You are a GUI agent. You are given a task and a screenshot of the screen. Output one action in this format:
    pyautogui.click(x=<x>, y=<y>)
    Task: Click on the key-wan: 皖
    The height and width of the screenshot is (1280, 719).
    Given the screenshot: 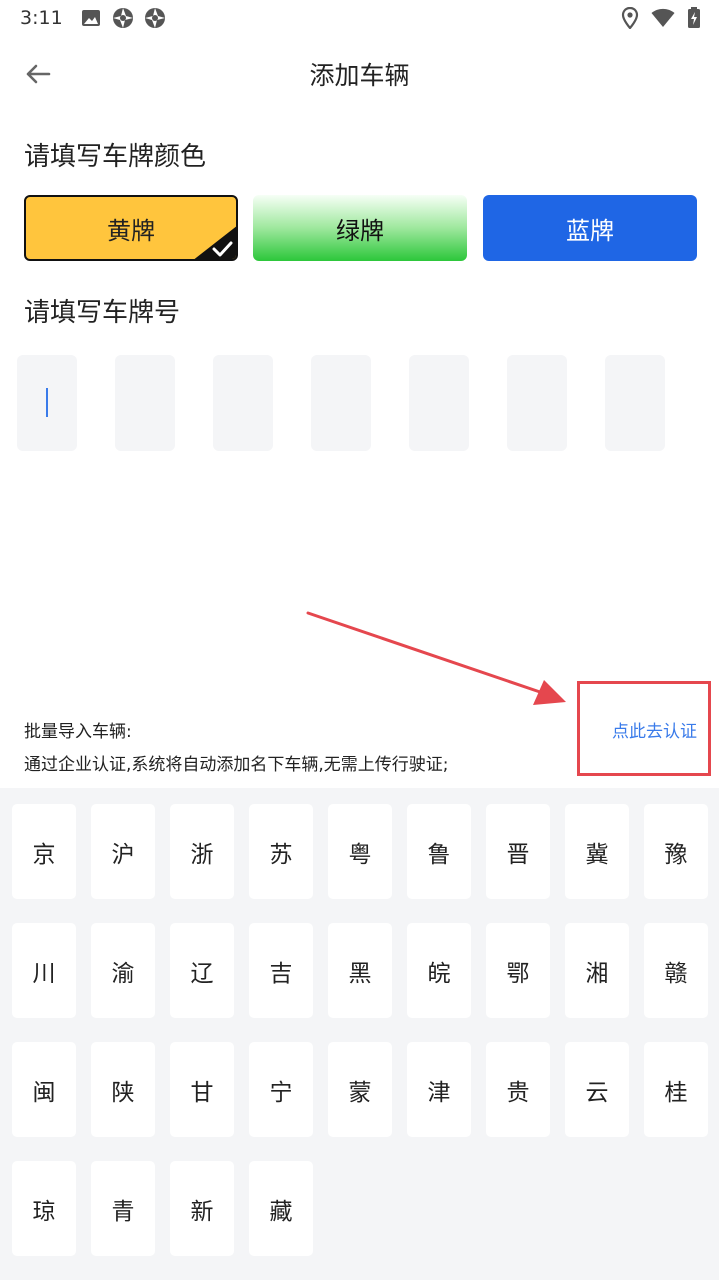 What is the action you would take?
    pyautogui.click(x=439, y=970)
    